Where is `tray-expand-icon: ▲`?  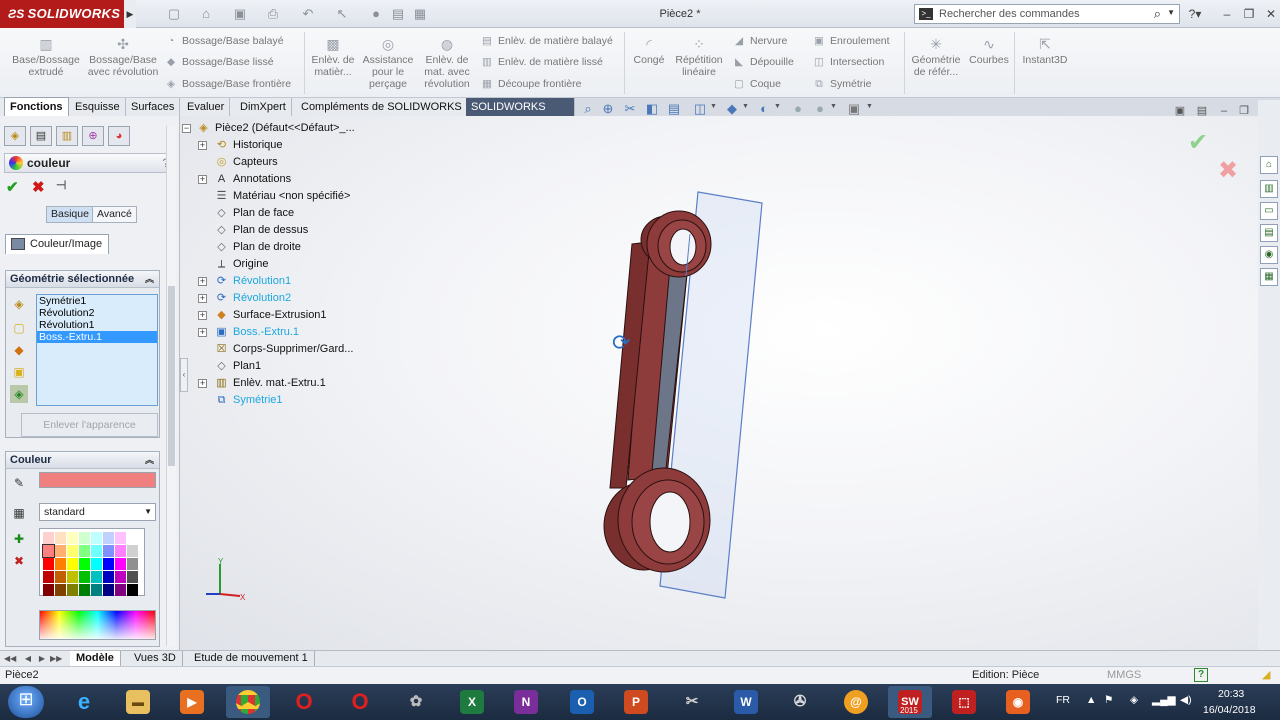
tray-expand-icon: ▲ is located at coordinates (1091, 700).